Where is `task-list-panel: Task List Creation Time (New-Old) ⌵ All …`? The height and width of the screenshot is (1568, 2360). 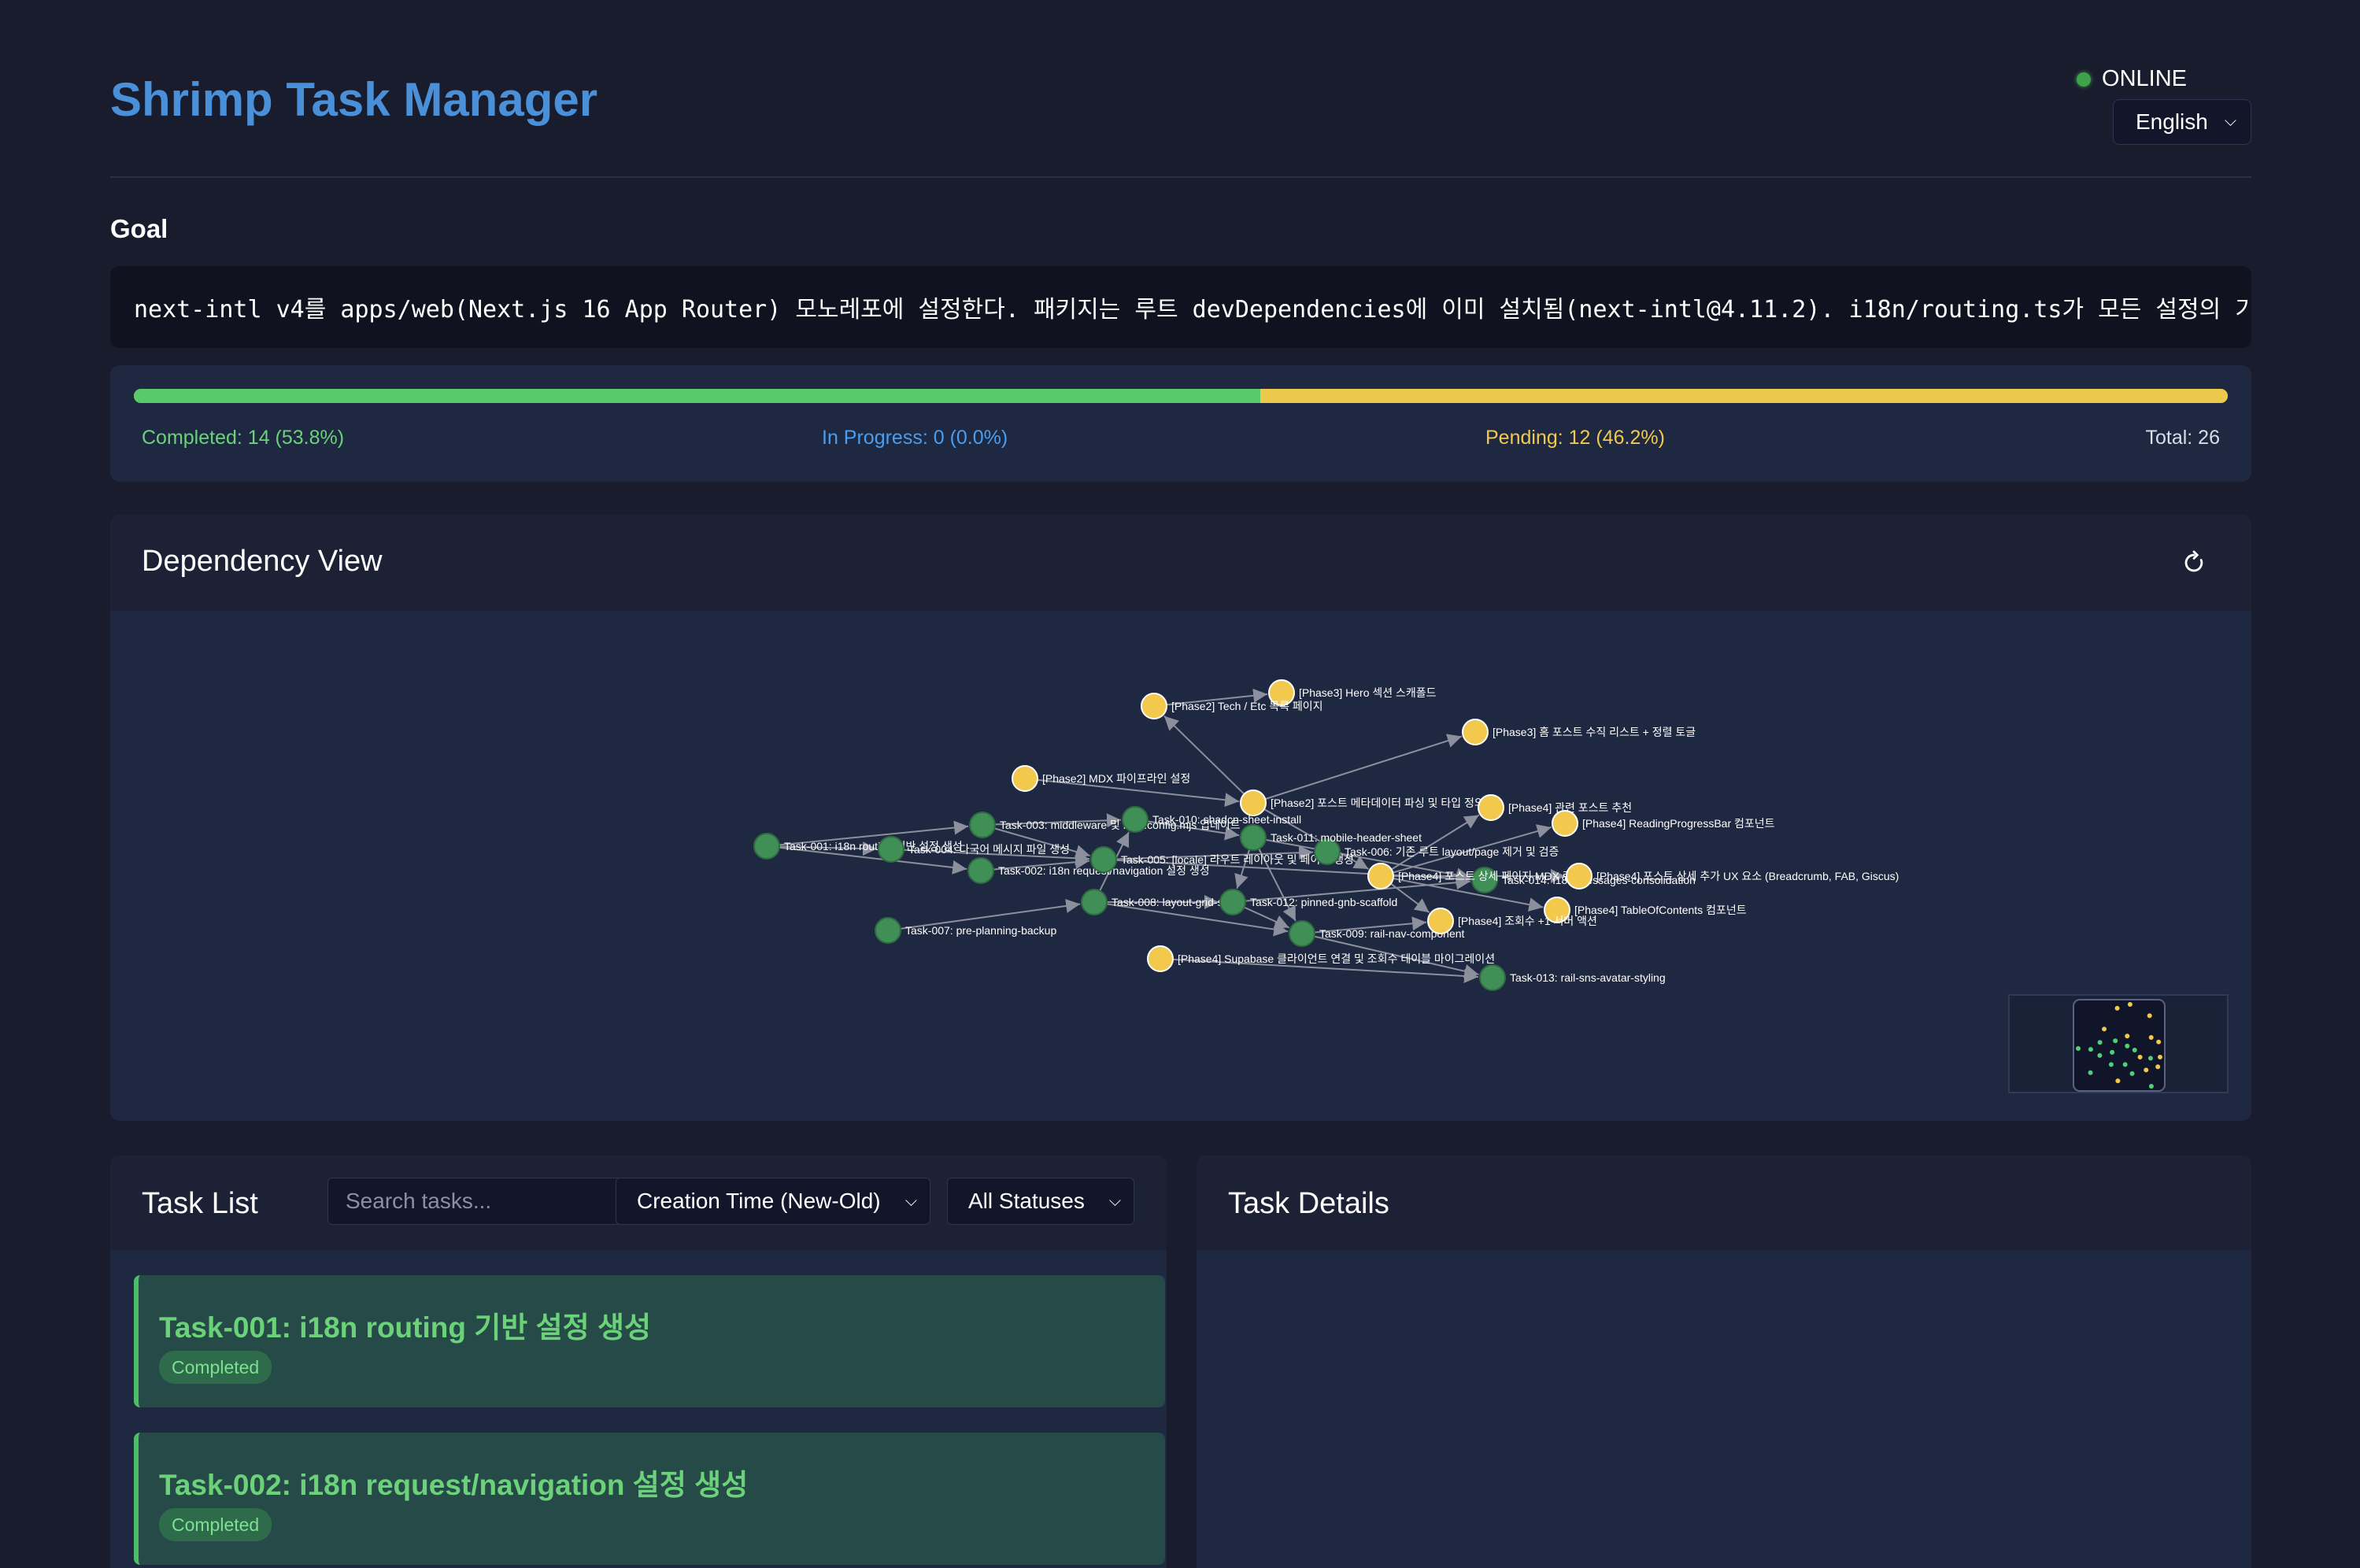 task-list-panel: Task List Creation Time (New-Old) ⌵ All … is located at coordinates (638, 1362).